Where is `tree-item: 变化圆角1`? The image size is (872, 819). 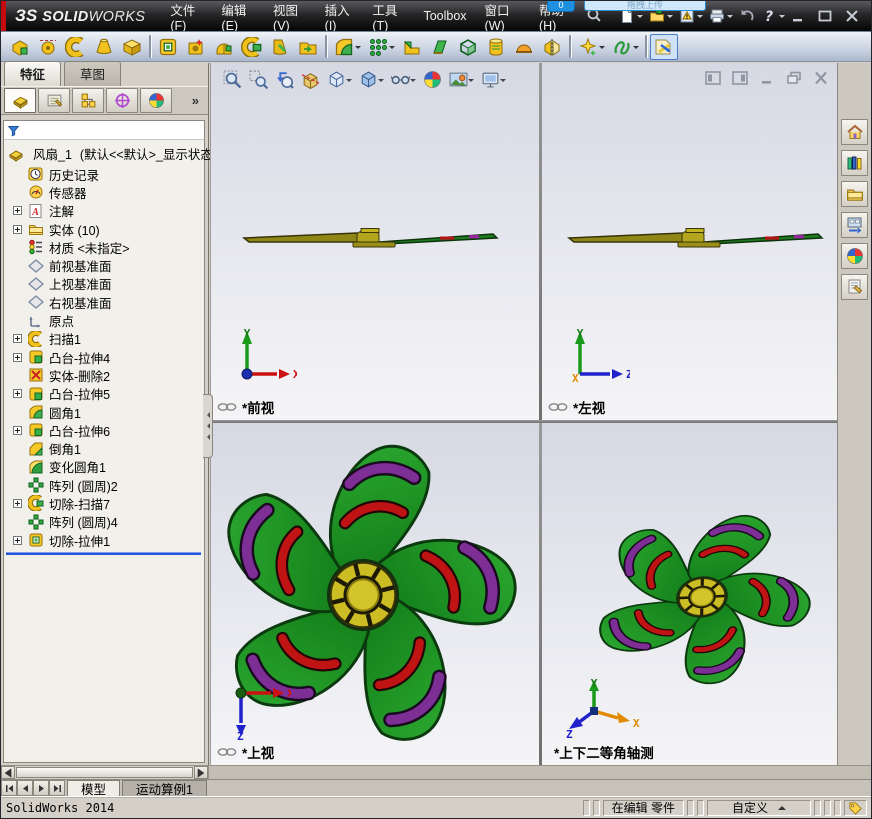 tree-item: 变化圆角1 is located at coordinates (104, 467).